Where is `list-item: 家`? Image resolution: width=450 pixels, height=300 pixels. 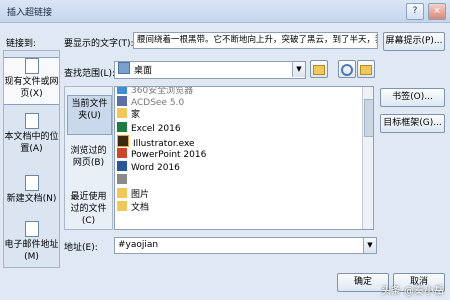 list-item: 家 is located at coordinates (128, 114).